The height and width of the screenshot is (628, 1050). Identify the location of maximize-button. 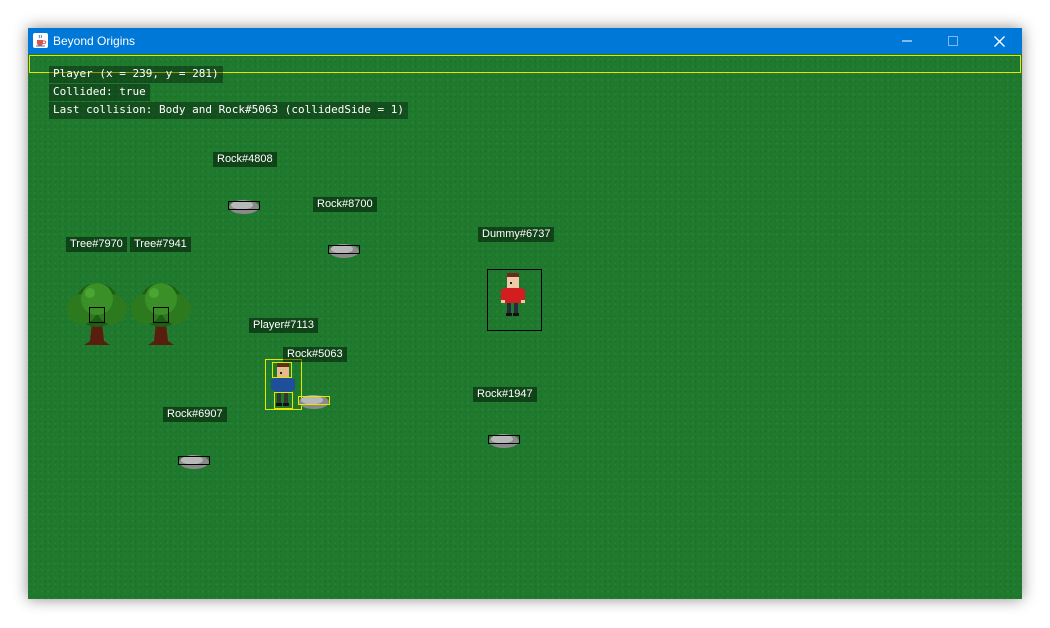
(953, 41).